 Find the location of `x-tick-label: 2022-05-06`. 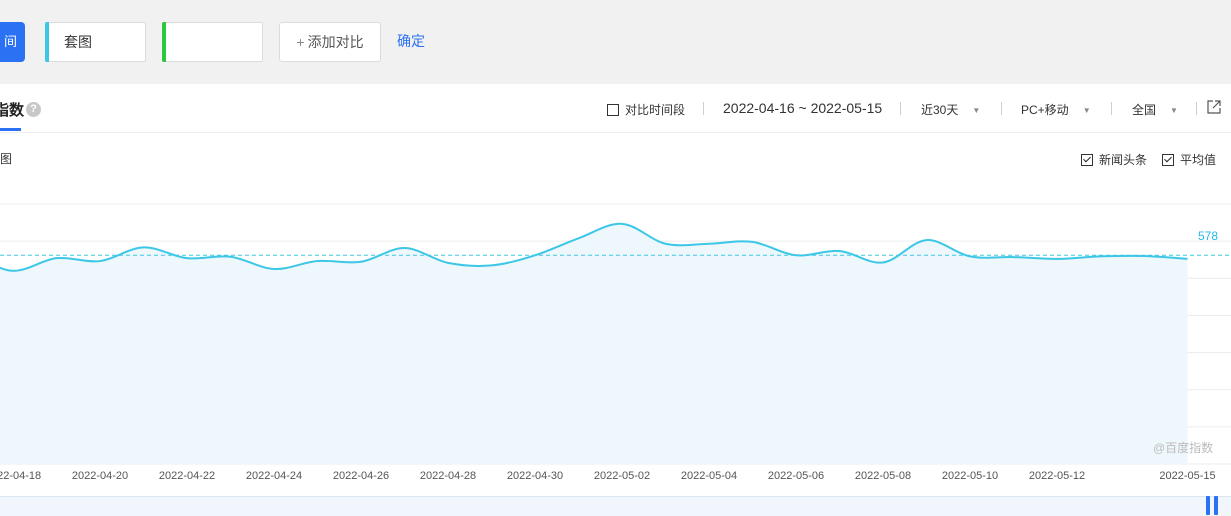

x-tick-label: 2022-05-06 is located at coordinates (796, 476).